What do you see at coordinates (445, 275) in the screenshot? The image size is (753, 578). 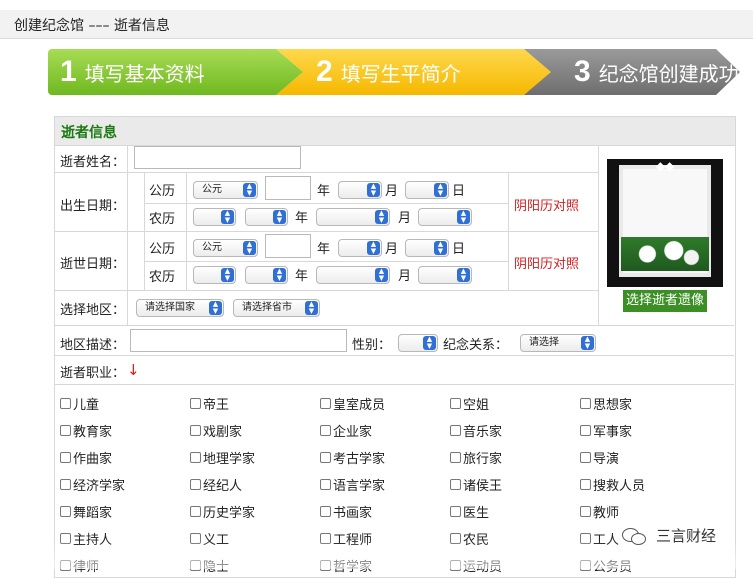 I see `death-lunar-day-select: ▲ ▼` at bounding box center [445, 275].